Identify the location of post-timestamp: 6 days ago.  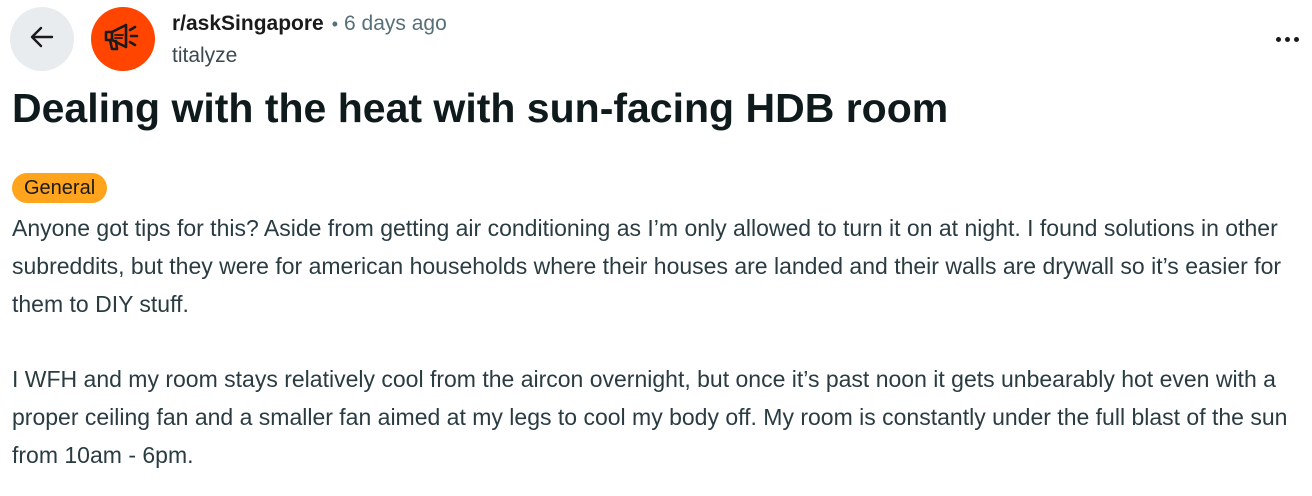
(395, 23).